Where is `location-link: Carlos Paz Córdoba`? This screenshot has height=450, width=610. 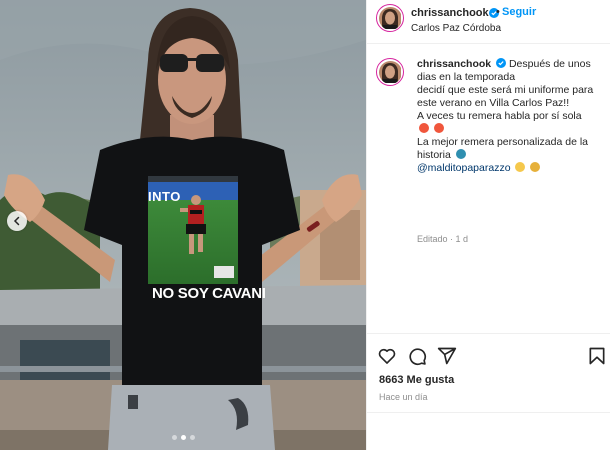
location-link: Carlos Paz Córdoba is located at coordinates (456, 28).